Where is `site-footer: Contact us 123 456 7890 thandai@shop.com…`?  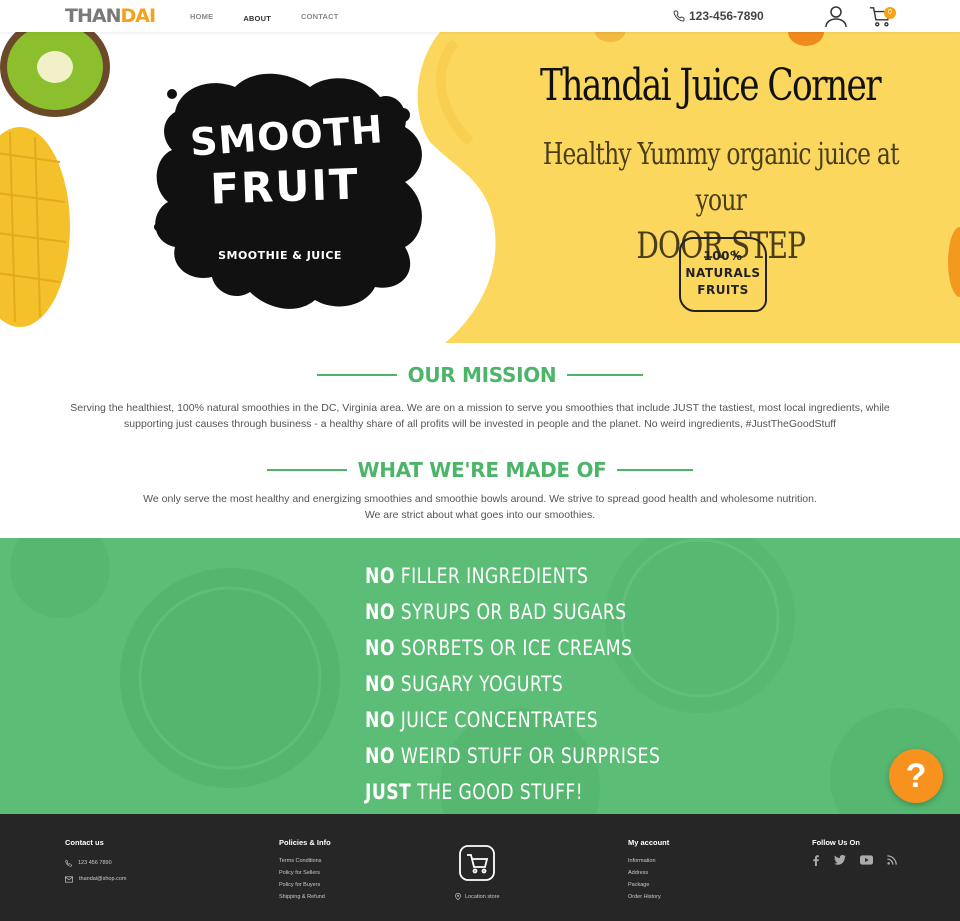
site-footer: Contact us 123 456 7890 thandai@shop.com… is located at coordinates (480, 867).